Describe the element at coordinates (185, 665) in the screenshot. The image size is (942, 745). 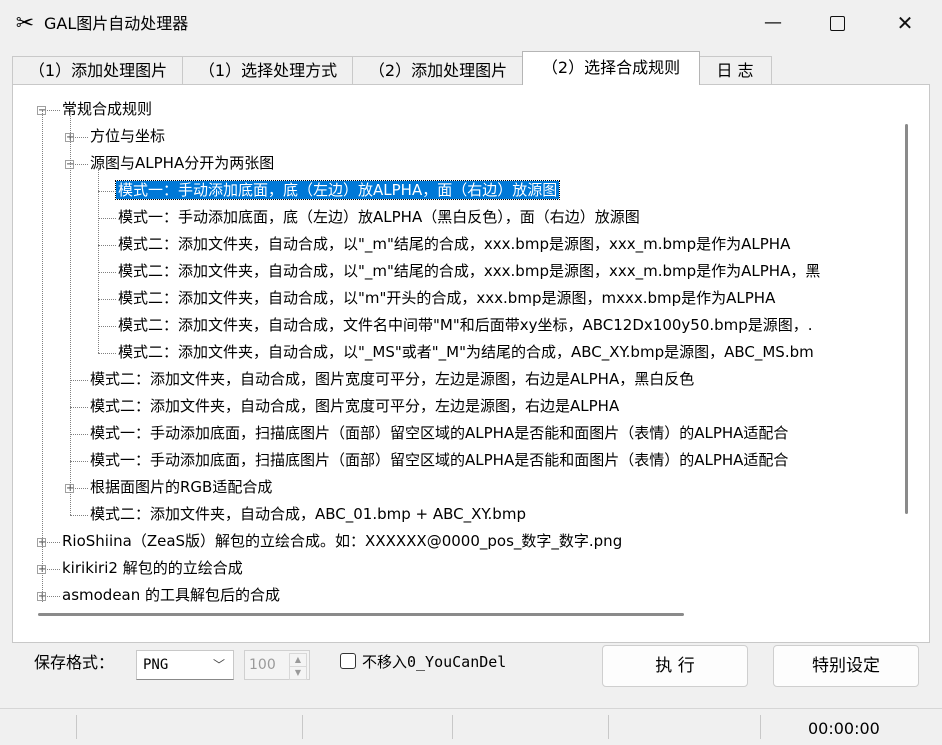
I see `save-format-select: PNG ﹀` at that location.